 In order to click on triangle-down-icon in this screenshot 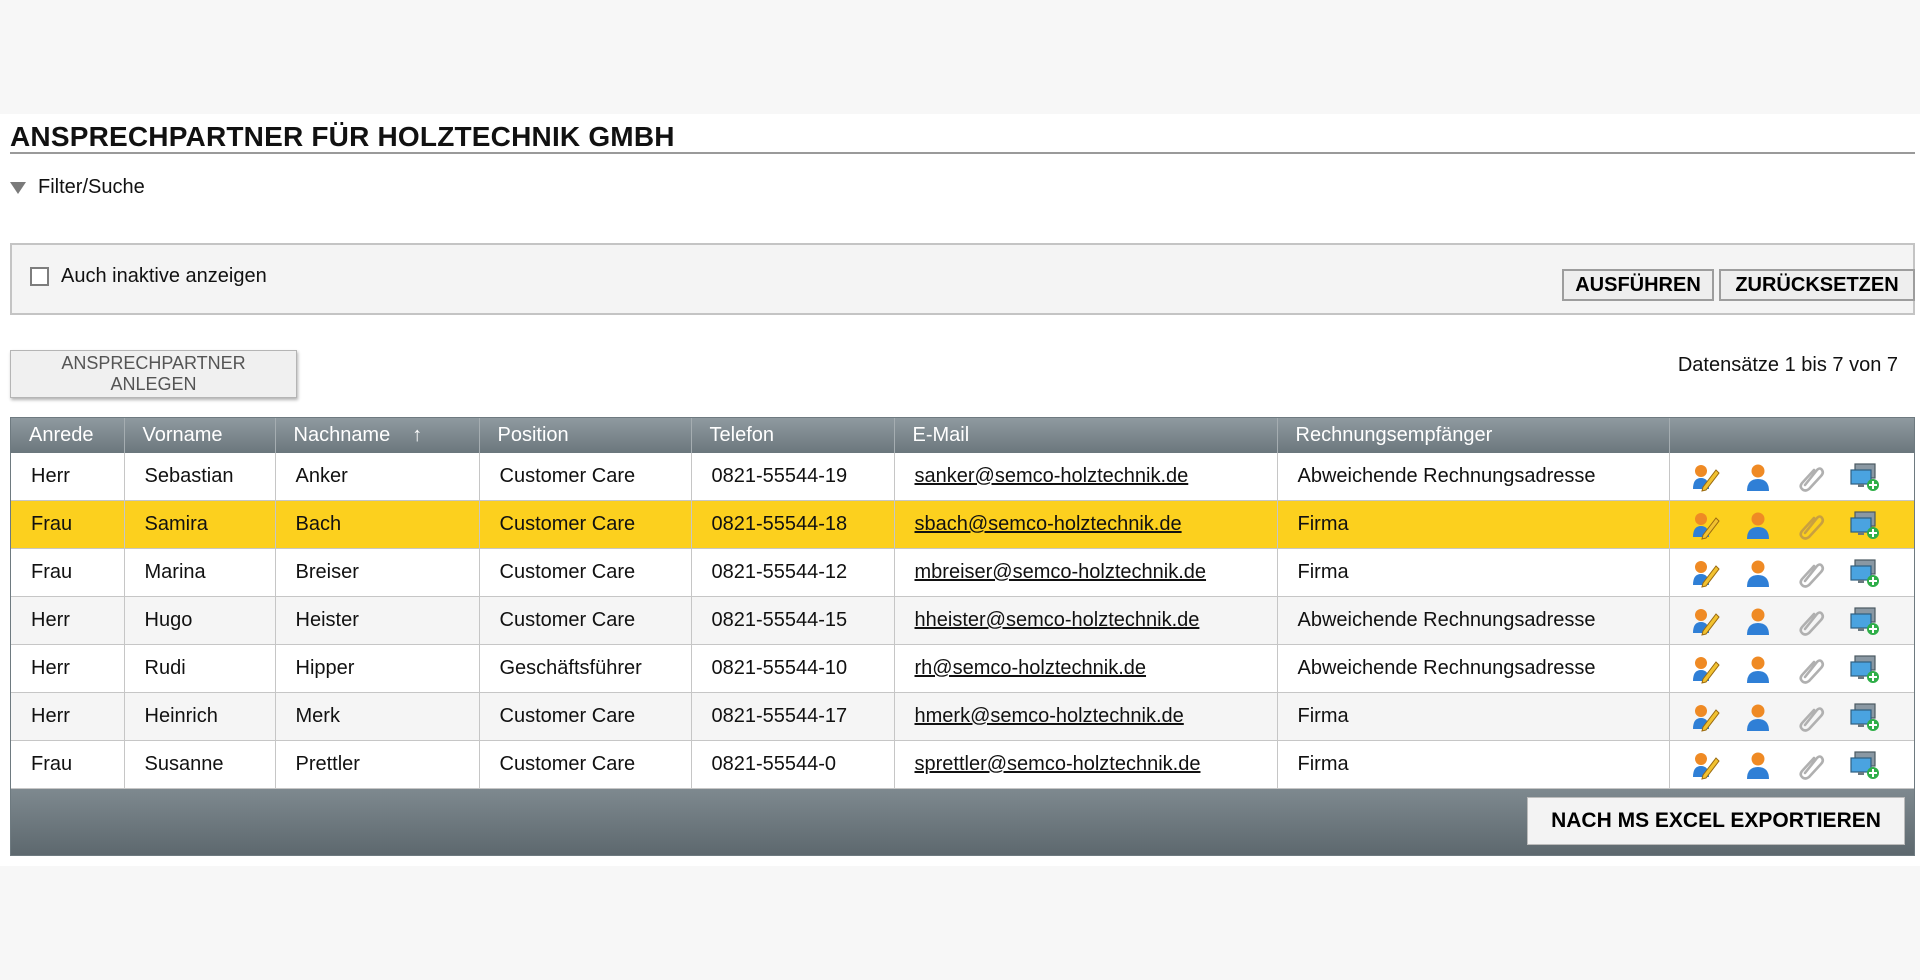, I will do `click(18, 187)`.